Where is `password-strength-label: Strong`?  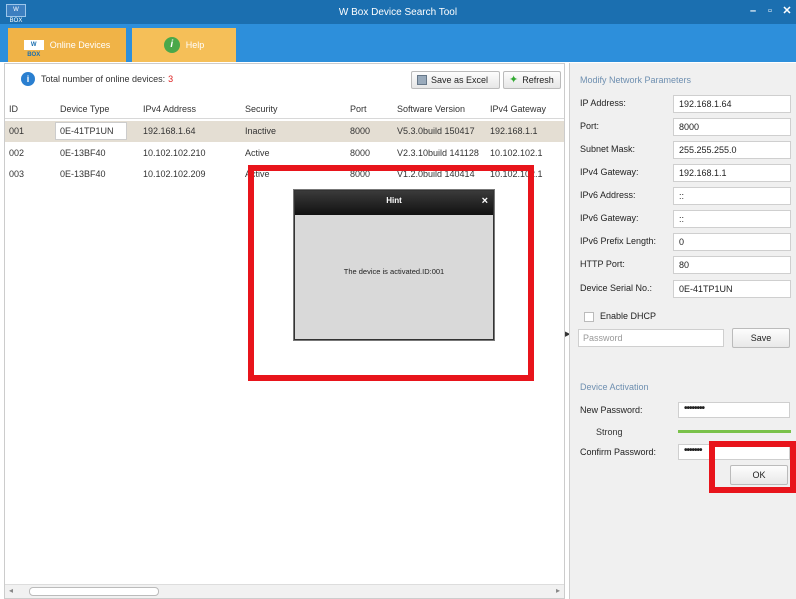
password-strength-label: Strong is located at coordinates (609, 432).